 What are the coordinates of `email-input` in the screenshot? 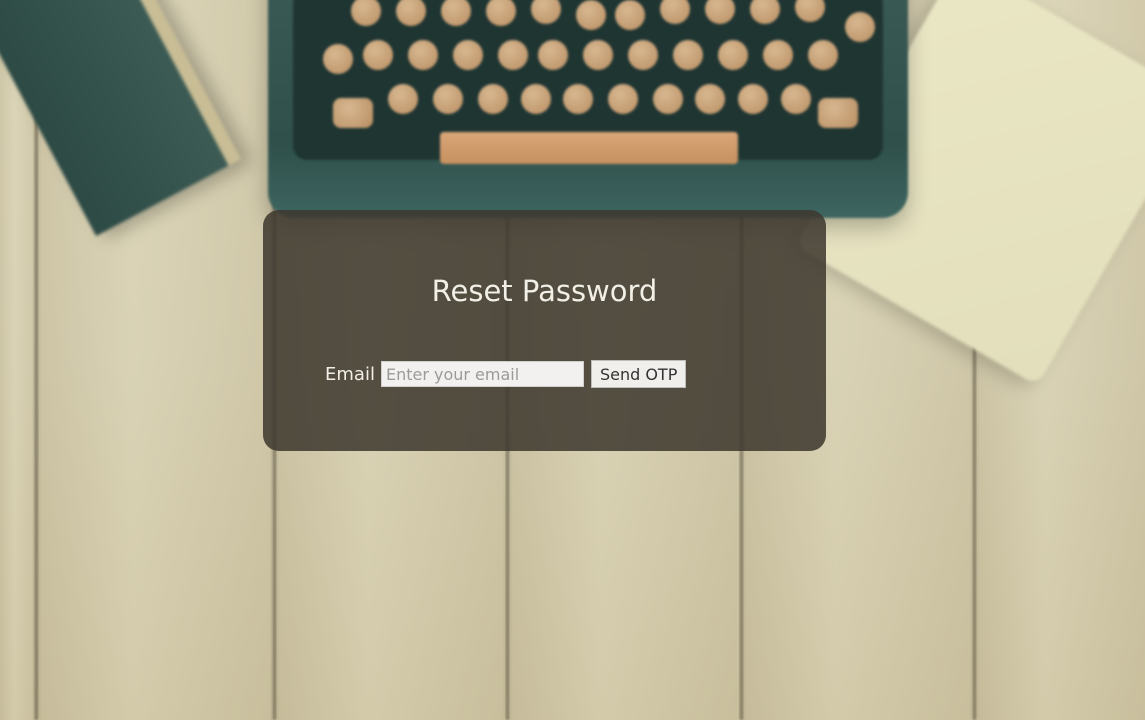 It's located at (482, 374).